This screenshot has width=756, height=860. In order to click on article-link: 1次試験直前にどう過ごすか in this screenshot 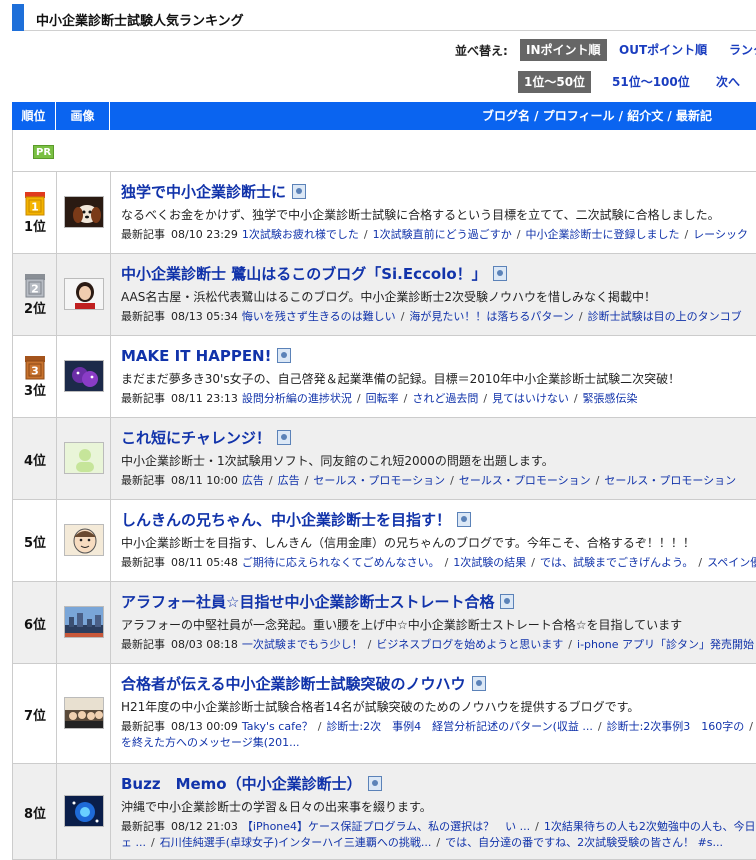, I will do `click(442, 234)`.